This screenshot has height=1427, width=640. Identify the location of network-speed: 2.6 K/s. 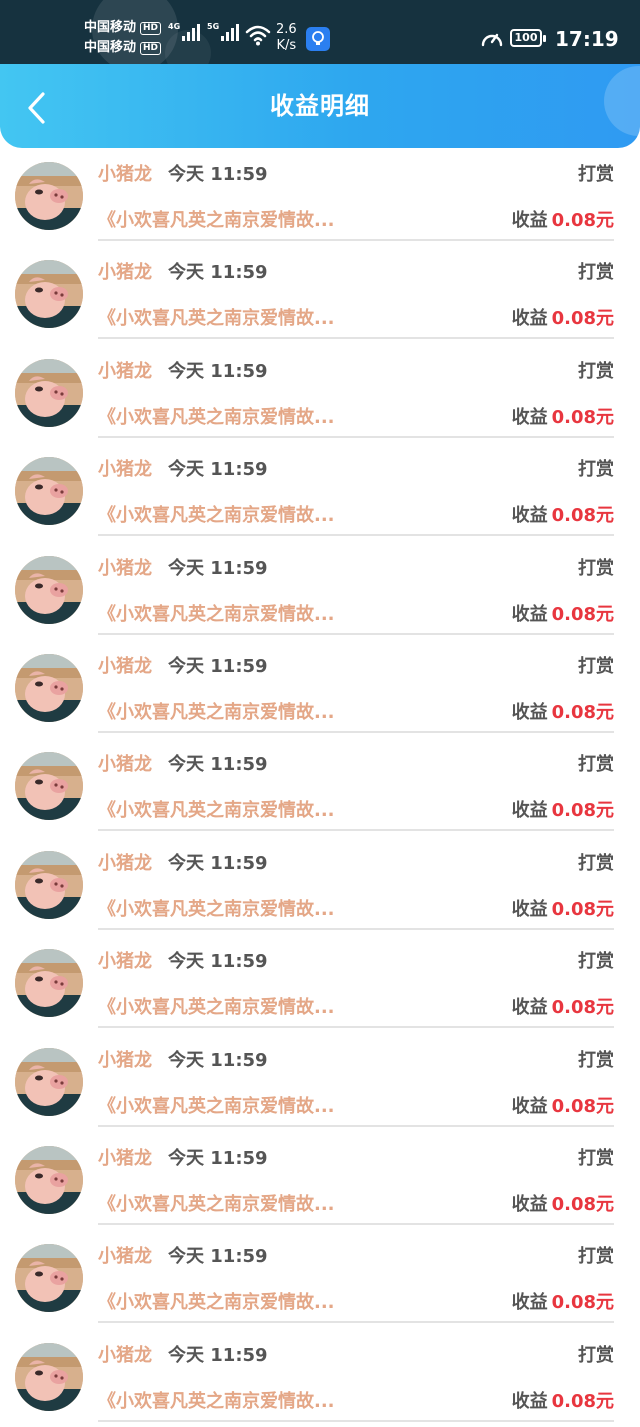
(286, 38).